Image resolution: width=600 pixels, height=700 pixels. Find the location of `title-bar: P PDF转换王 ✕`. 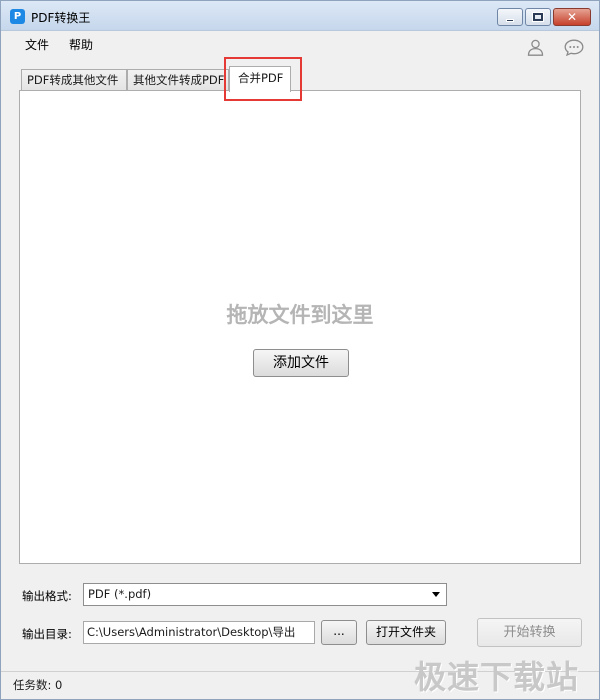

title-bar: P PDF转换王 ✕ is located at coordinates (300, 16).